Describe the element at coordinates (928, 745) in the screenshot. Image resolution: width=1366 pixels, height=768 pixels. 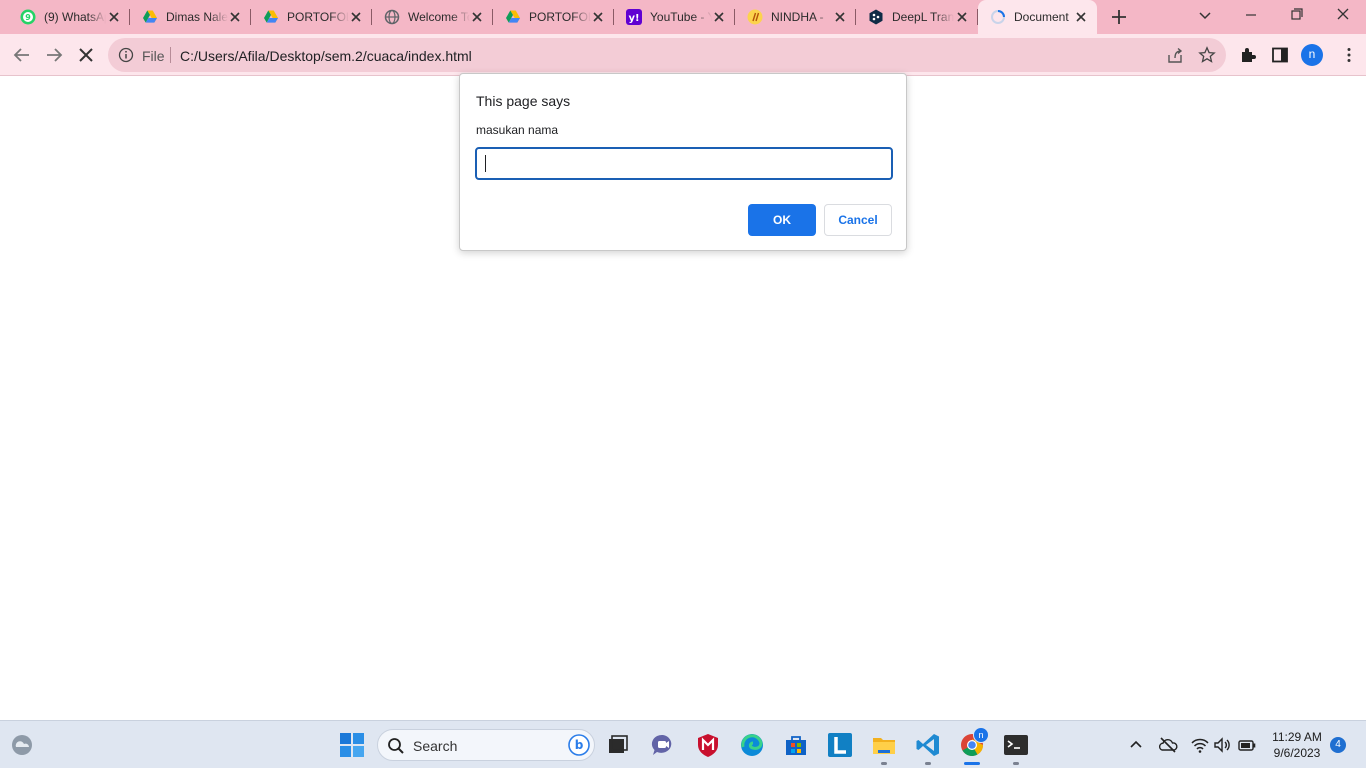
I see `vscode-icon` at that location.